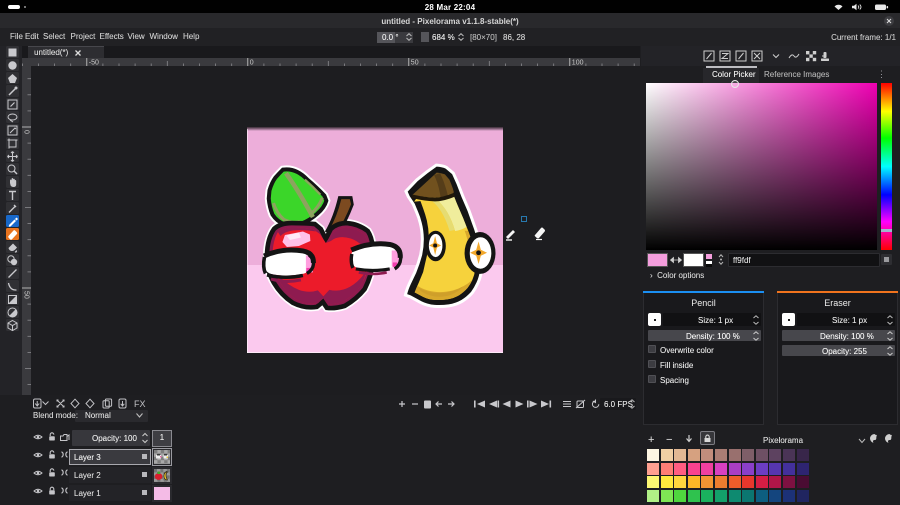  I want to click on svg-text: FX, so click(140, 404).